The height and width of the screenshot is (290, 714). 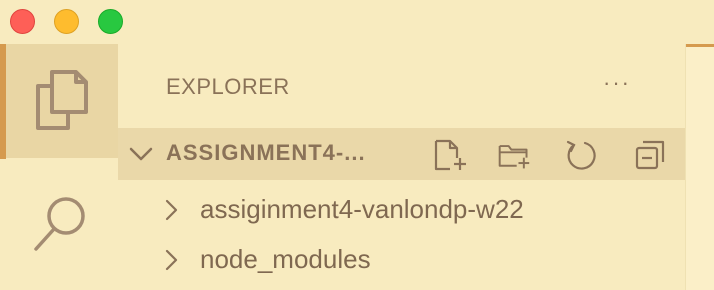 I want to click on activity-explorer-button, so click(x=62, y=101).